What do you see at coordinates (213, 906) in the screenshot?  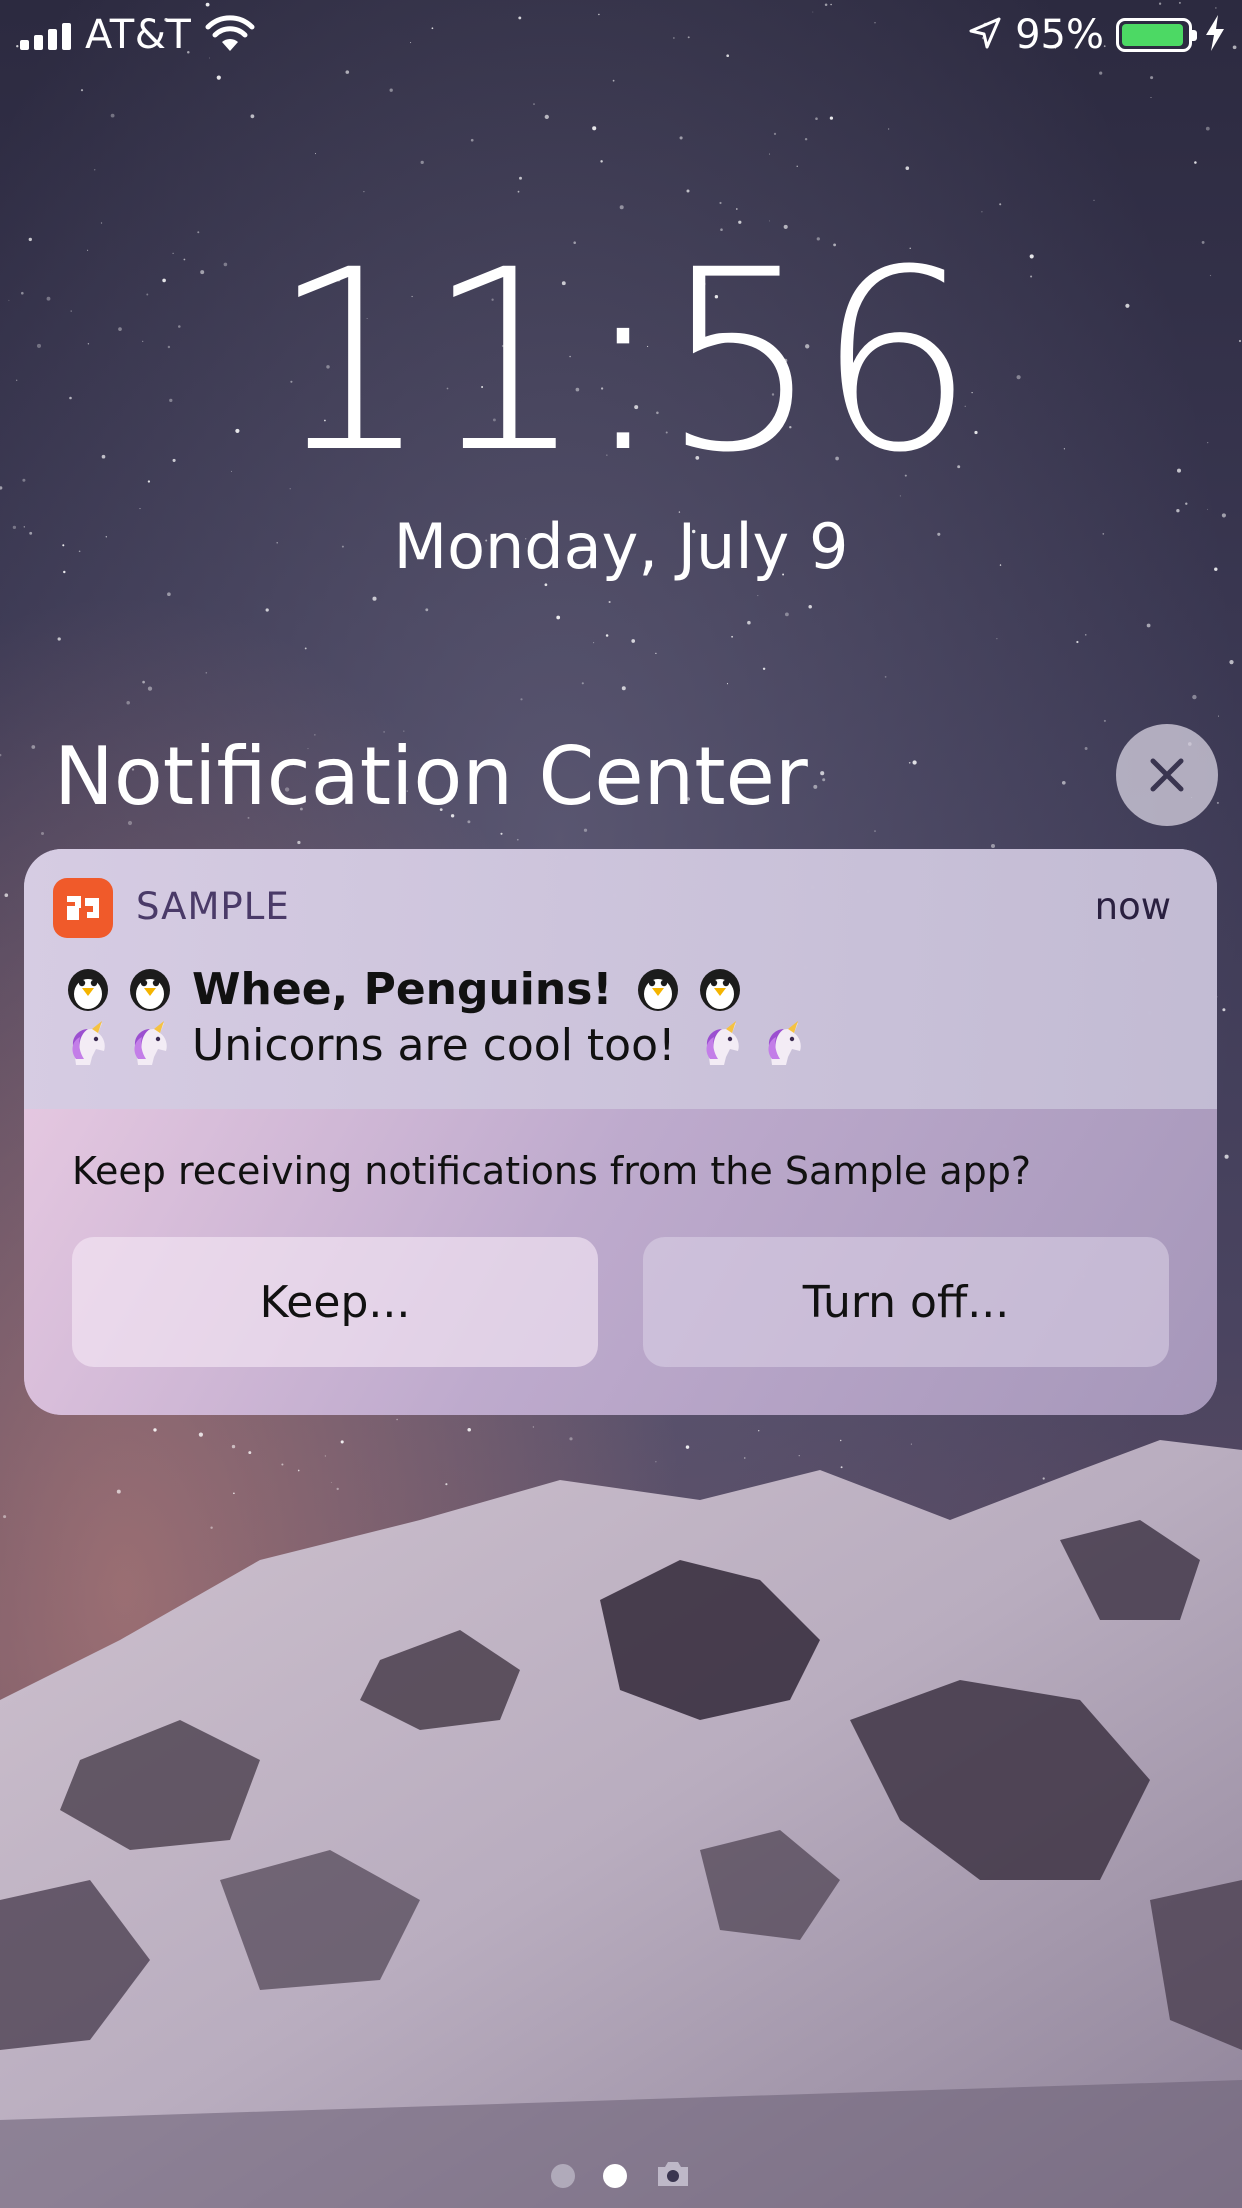 I see `app-name: SAMPLE` at bounding box center [213, 906].